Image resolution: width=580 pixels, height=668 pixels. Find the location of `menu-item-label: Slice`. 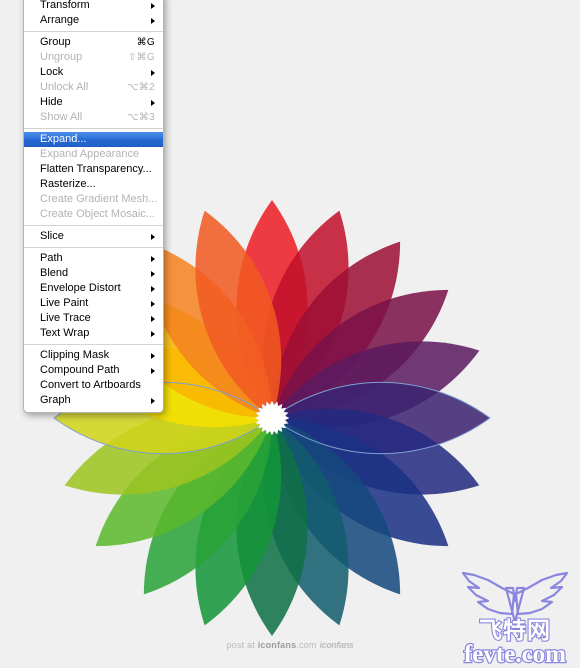

menu-item-label: Slice is located at coordinates (52, 236).